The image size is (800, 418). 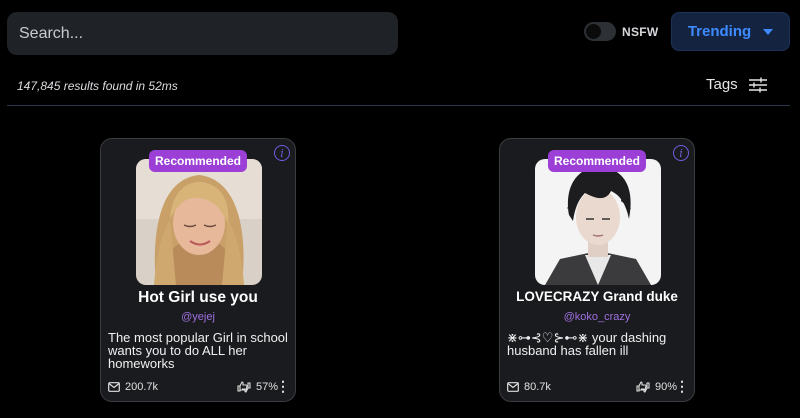 I want to click on message-count: 200.7k, so click(x=133, y=387).